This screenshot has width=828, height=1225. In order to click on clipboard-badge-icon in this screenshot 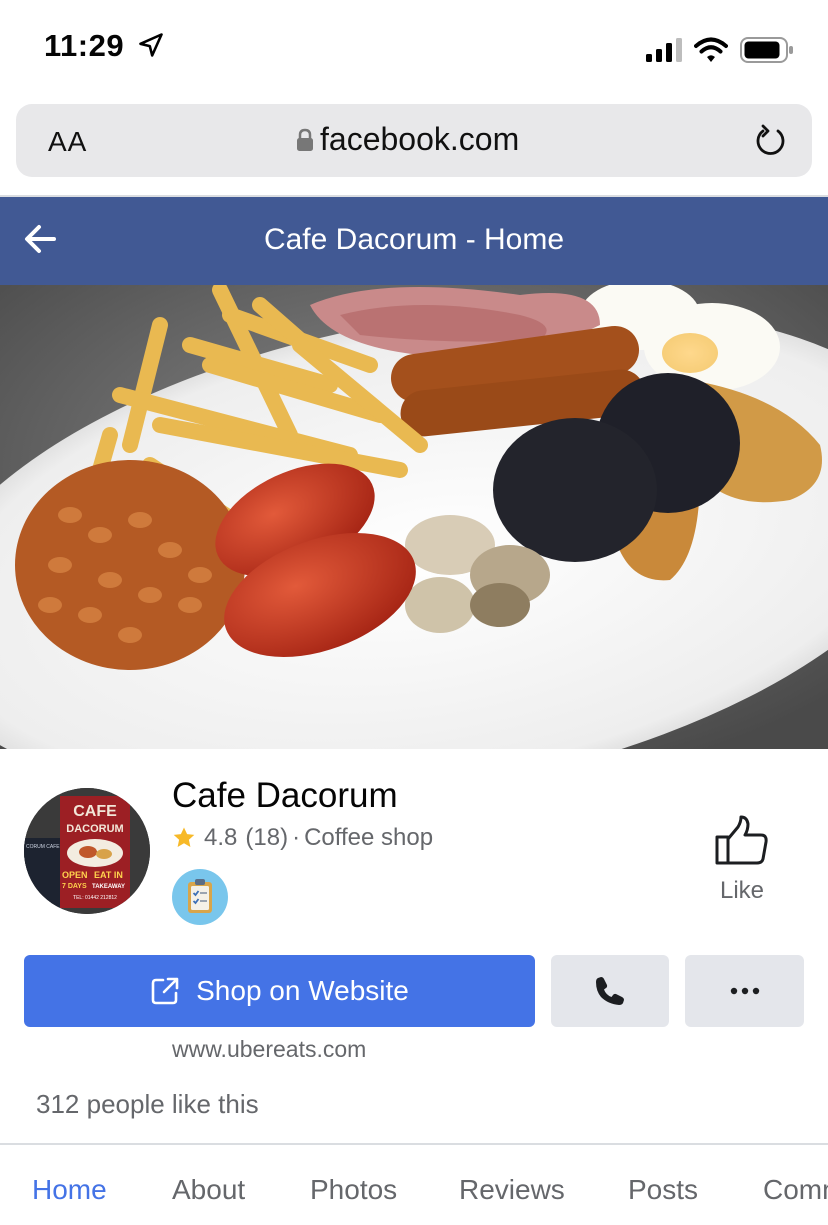, I will do `click(200, 896)`.